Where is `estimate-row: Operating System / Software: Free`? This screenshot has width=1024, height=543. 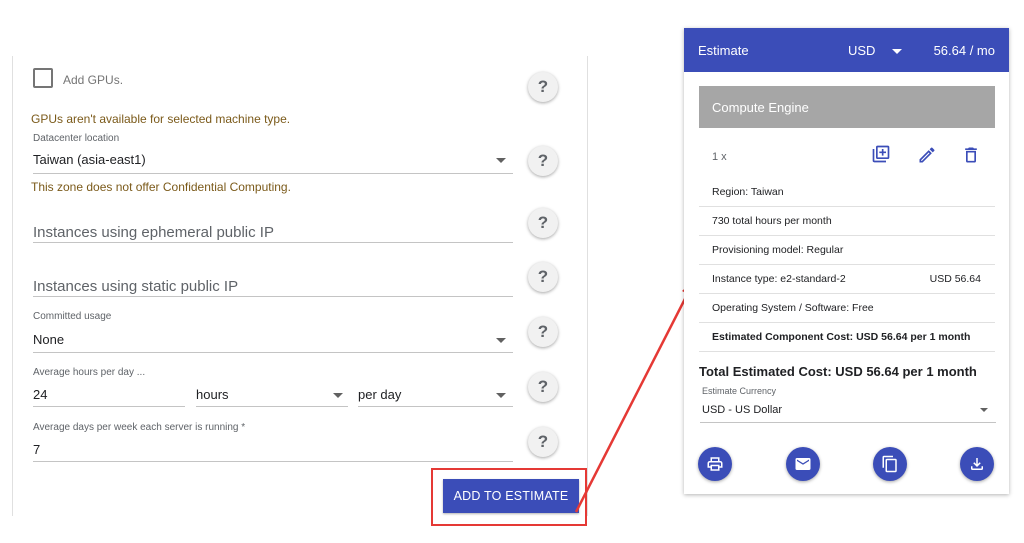 estimate-row: Operating System / Software: Free is located at coordinates (847, 308).